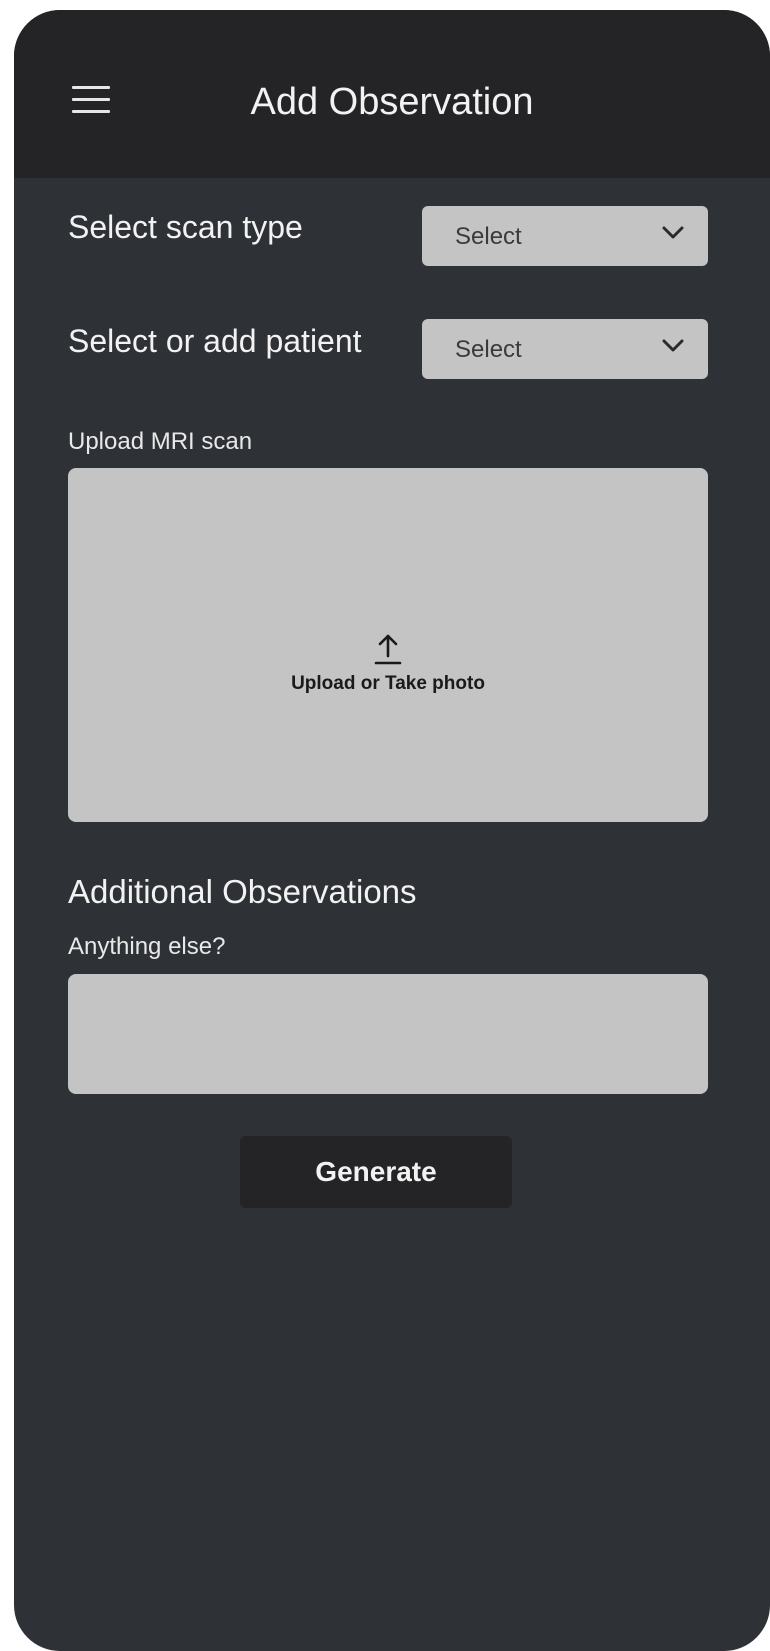 This screenshot has width=770, height=1651. Describe the element at coordinates (215, 341) in the screenshot. I see `patient-label: Select or add patient` at that location.